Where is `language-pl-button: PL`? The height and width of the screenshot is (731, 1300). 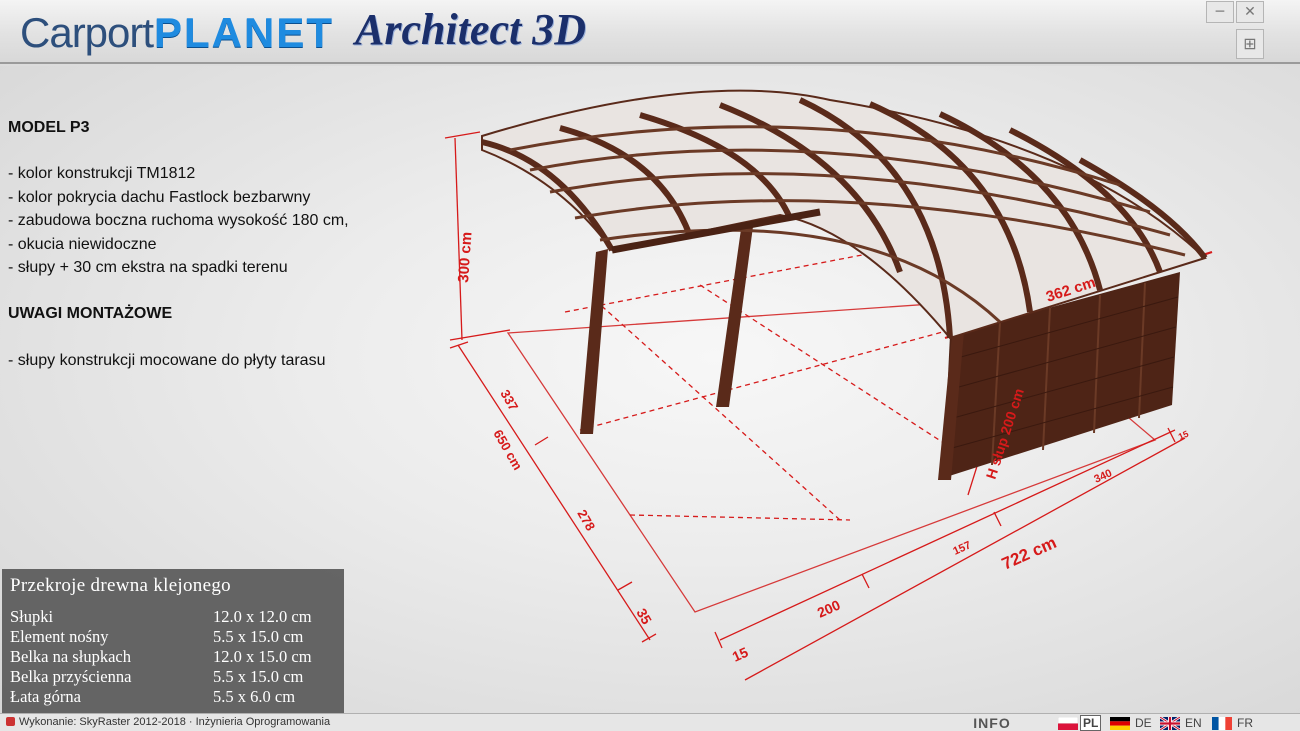 language-pl-button: PL is located at coordinates (1080, 723).